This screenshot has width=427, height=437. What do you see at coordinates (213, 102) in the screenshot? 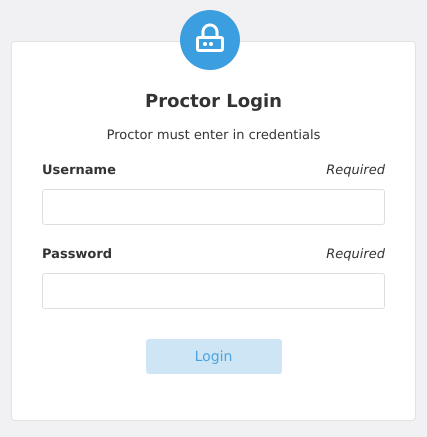
I see `login-title: Proctor Login` at bounding box center [213, 102].